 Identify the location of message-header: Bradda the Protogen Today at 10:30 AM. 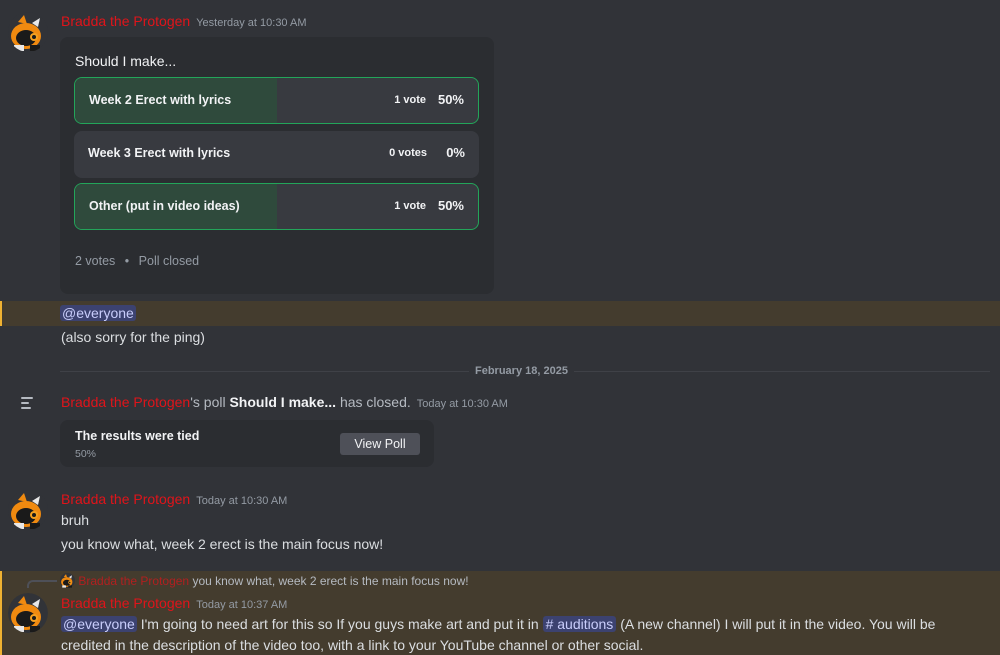
(174, 500).